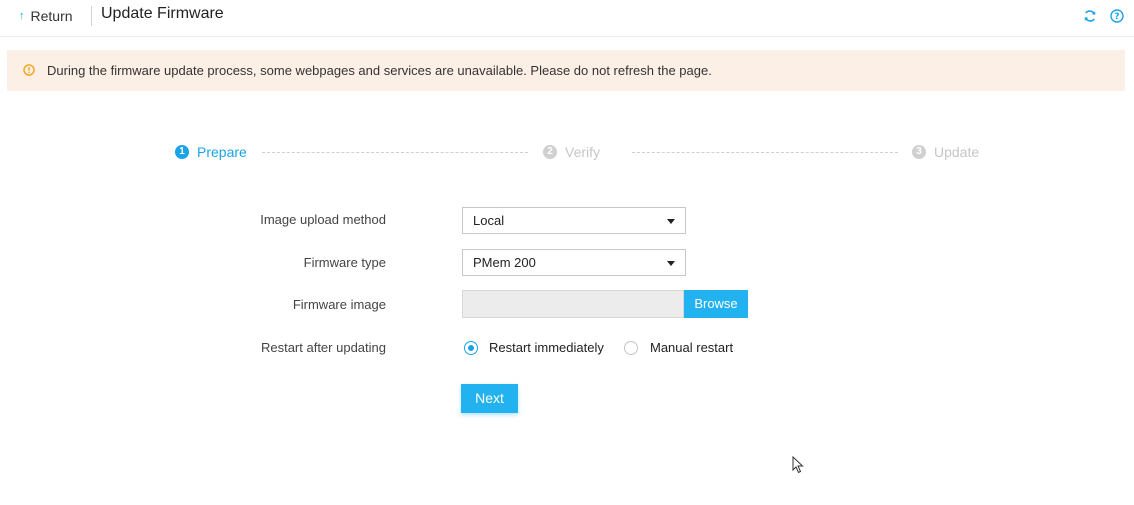 The height and width of the screenshot is (505, 1134). Describe the element at coordinates (489, 398) in the screenshot. I see `next-button: Next` at that location.